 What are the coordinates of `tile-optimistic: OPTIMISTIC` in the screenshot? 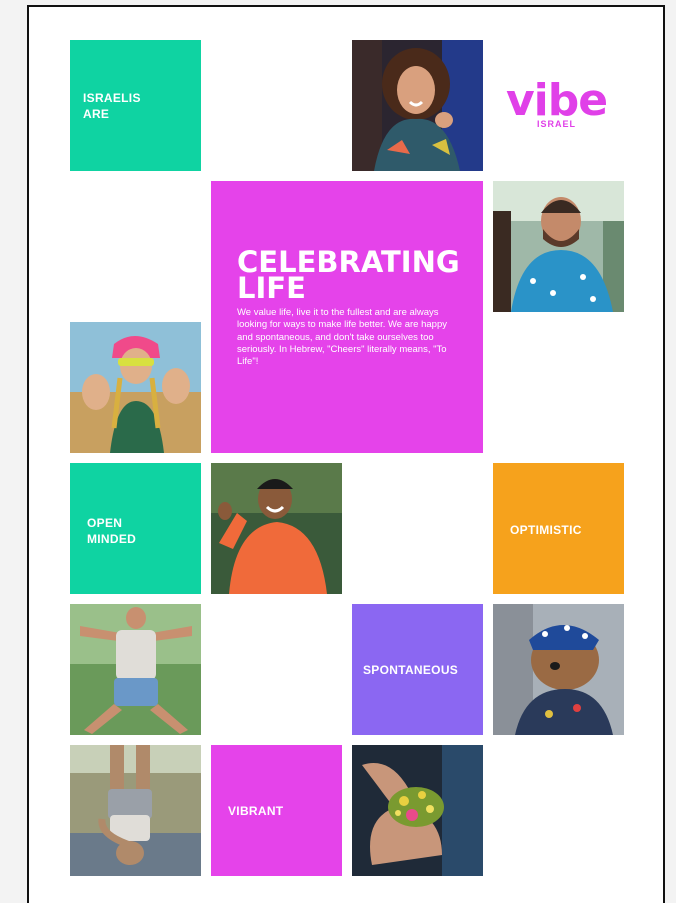 It's located at (558, 528).